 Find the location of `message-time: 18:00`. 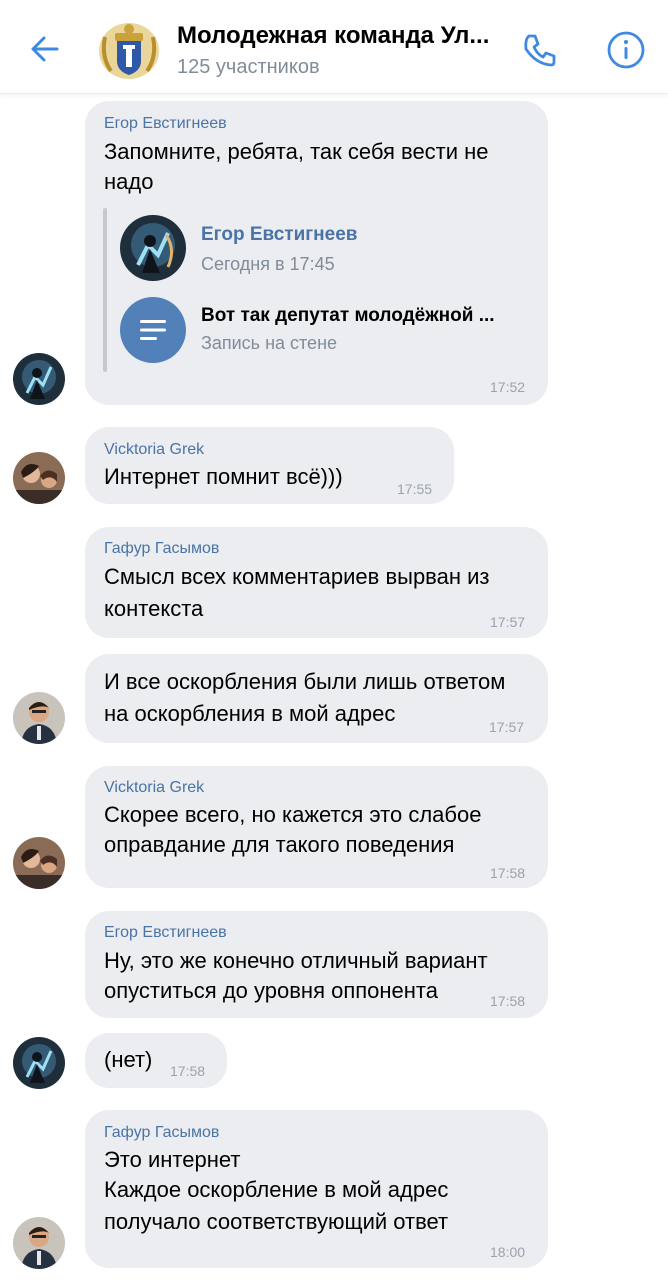

message-time: 18:00 is located at coordinates (508, 1252).